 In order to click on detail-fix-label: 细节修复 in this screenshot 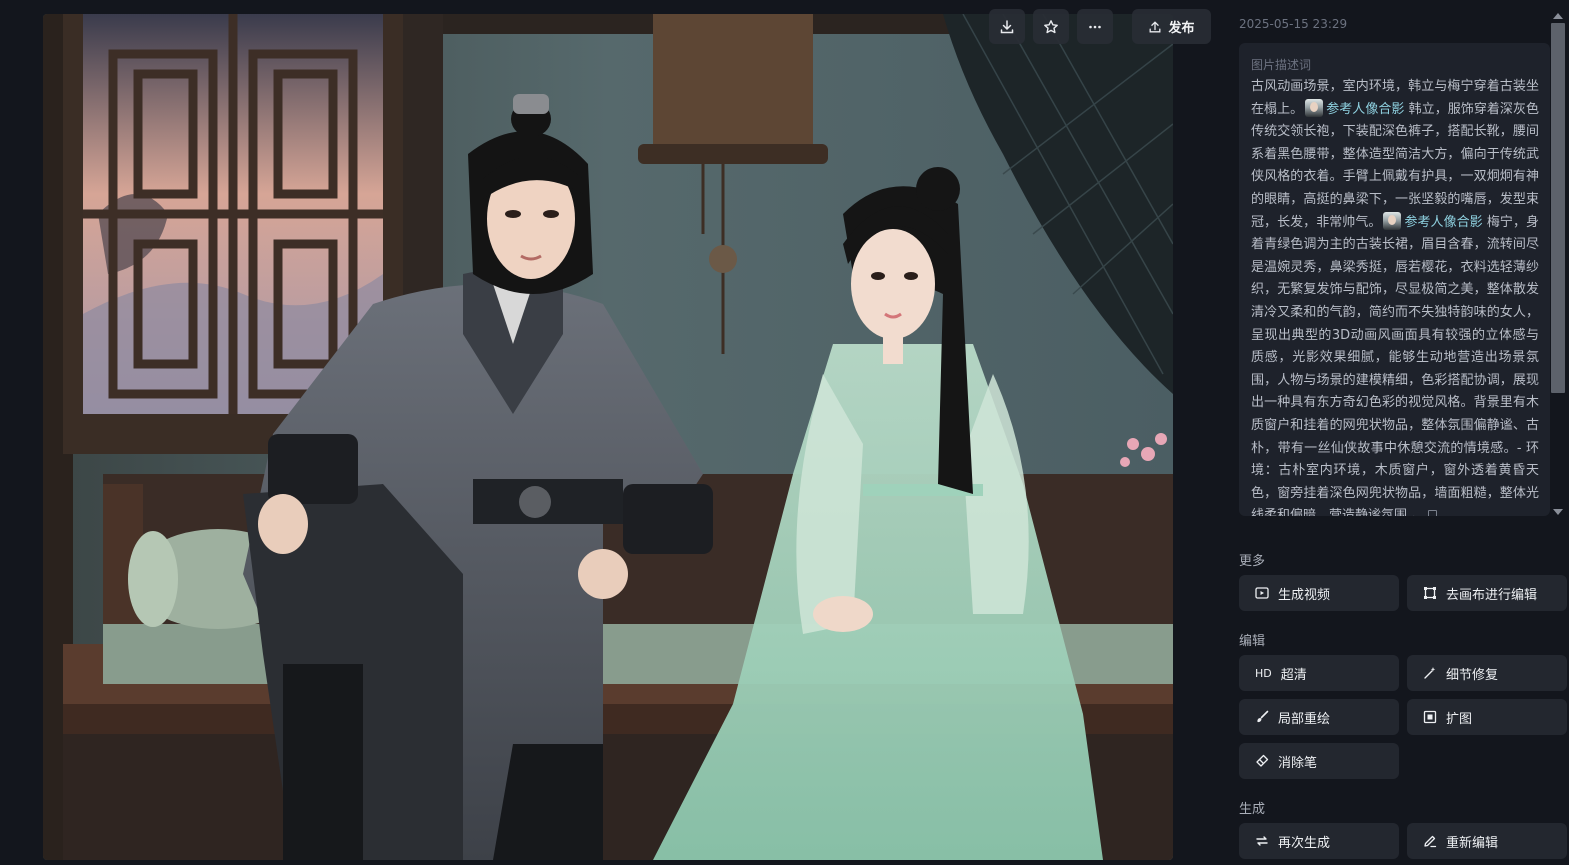, I will do `click(1472, 675)`.